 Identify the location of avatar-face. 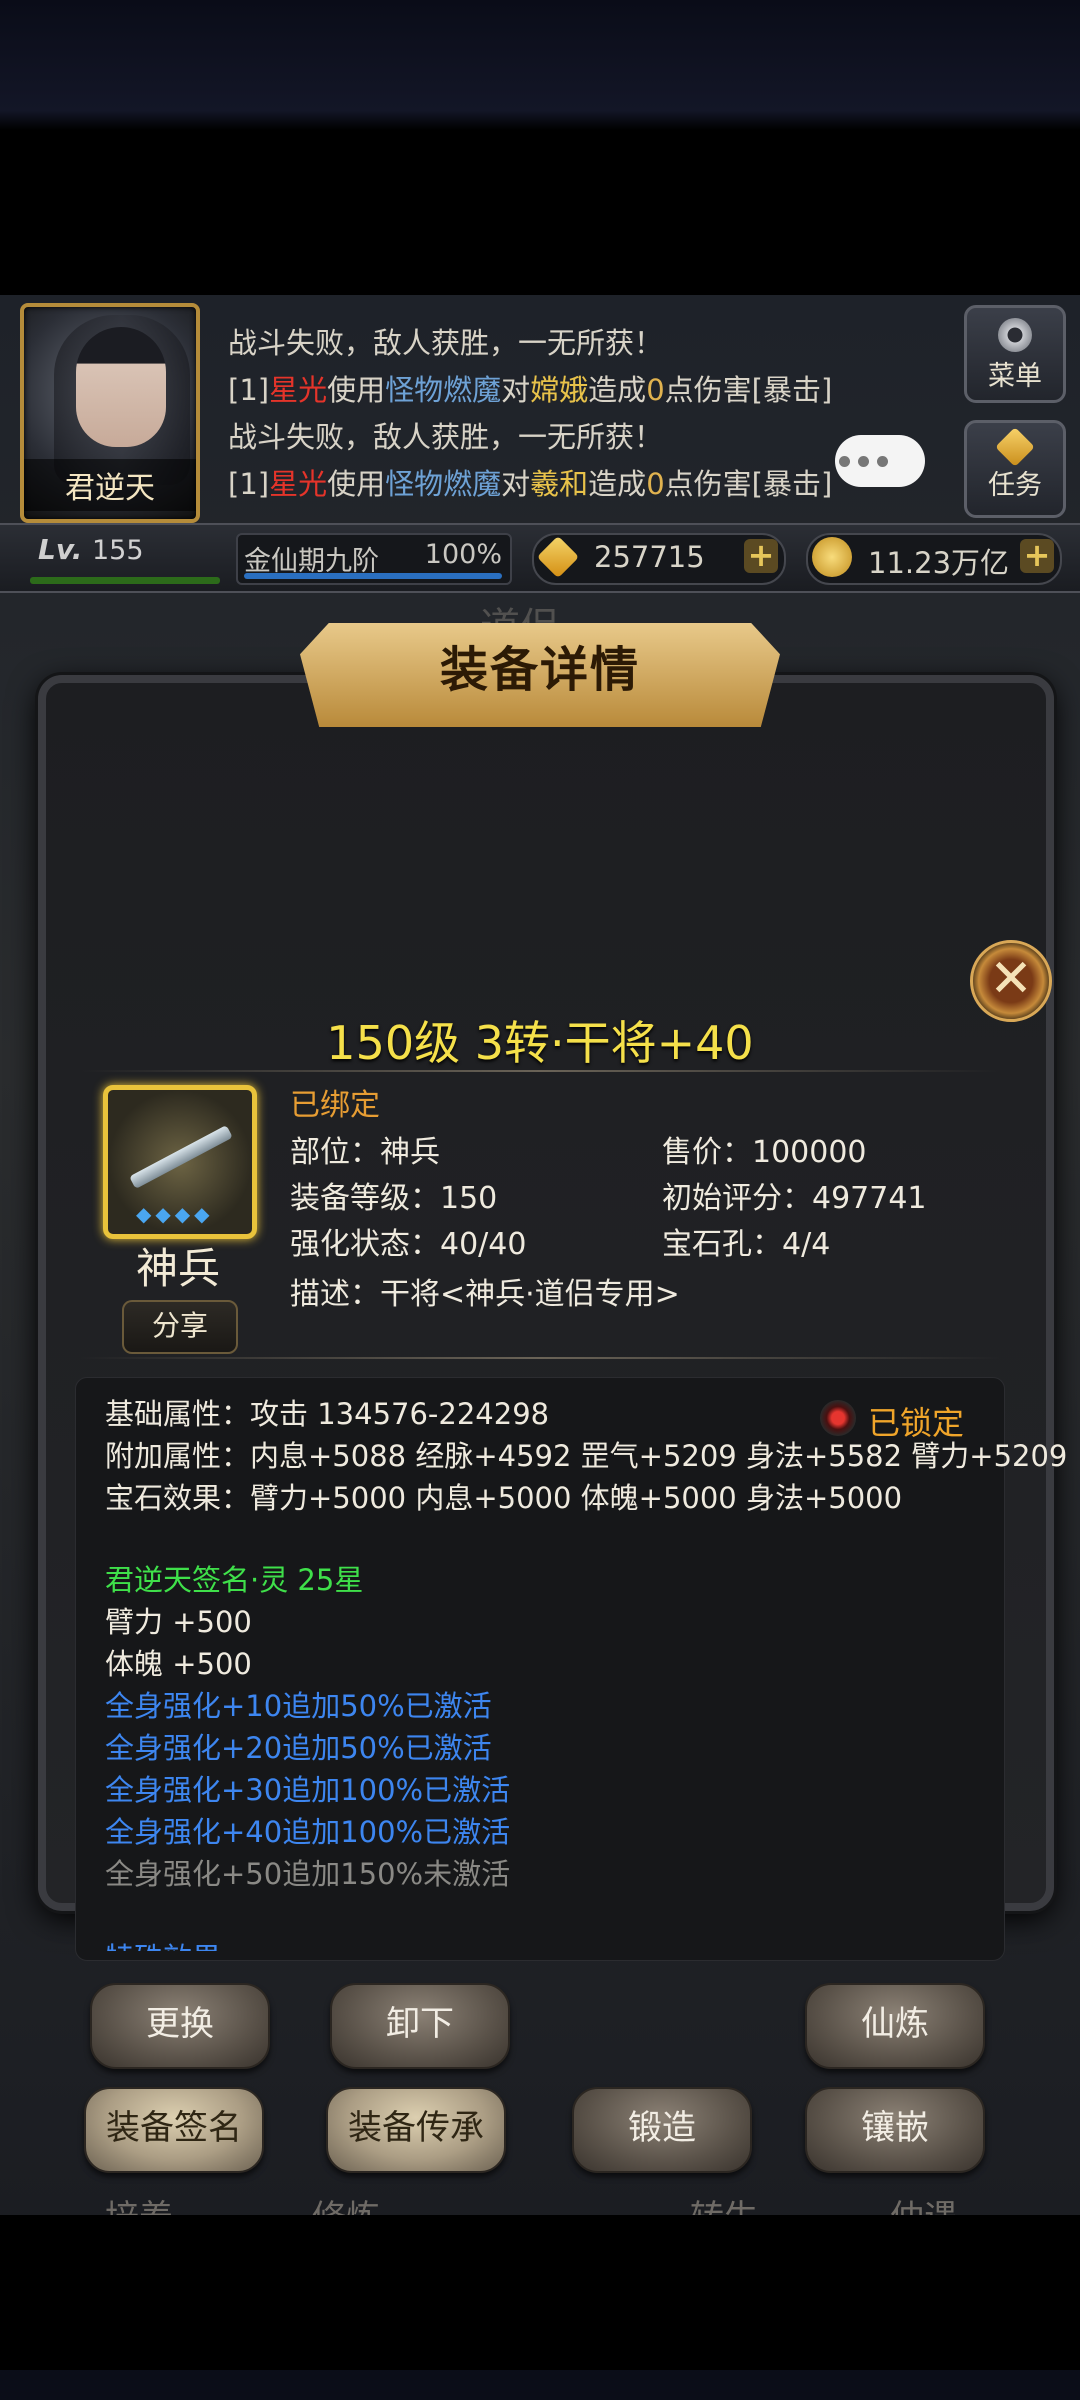
(121, 387).